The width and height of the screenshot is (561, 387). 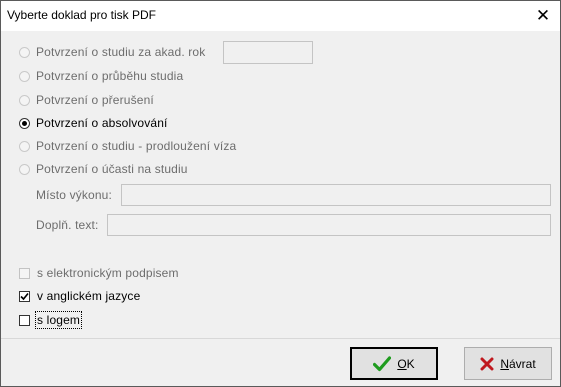 What do you see at coordinates (336, 195) in the screenshot?
I see `misto-vykonu-input` at bounding box center [336, 195].